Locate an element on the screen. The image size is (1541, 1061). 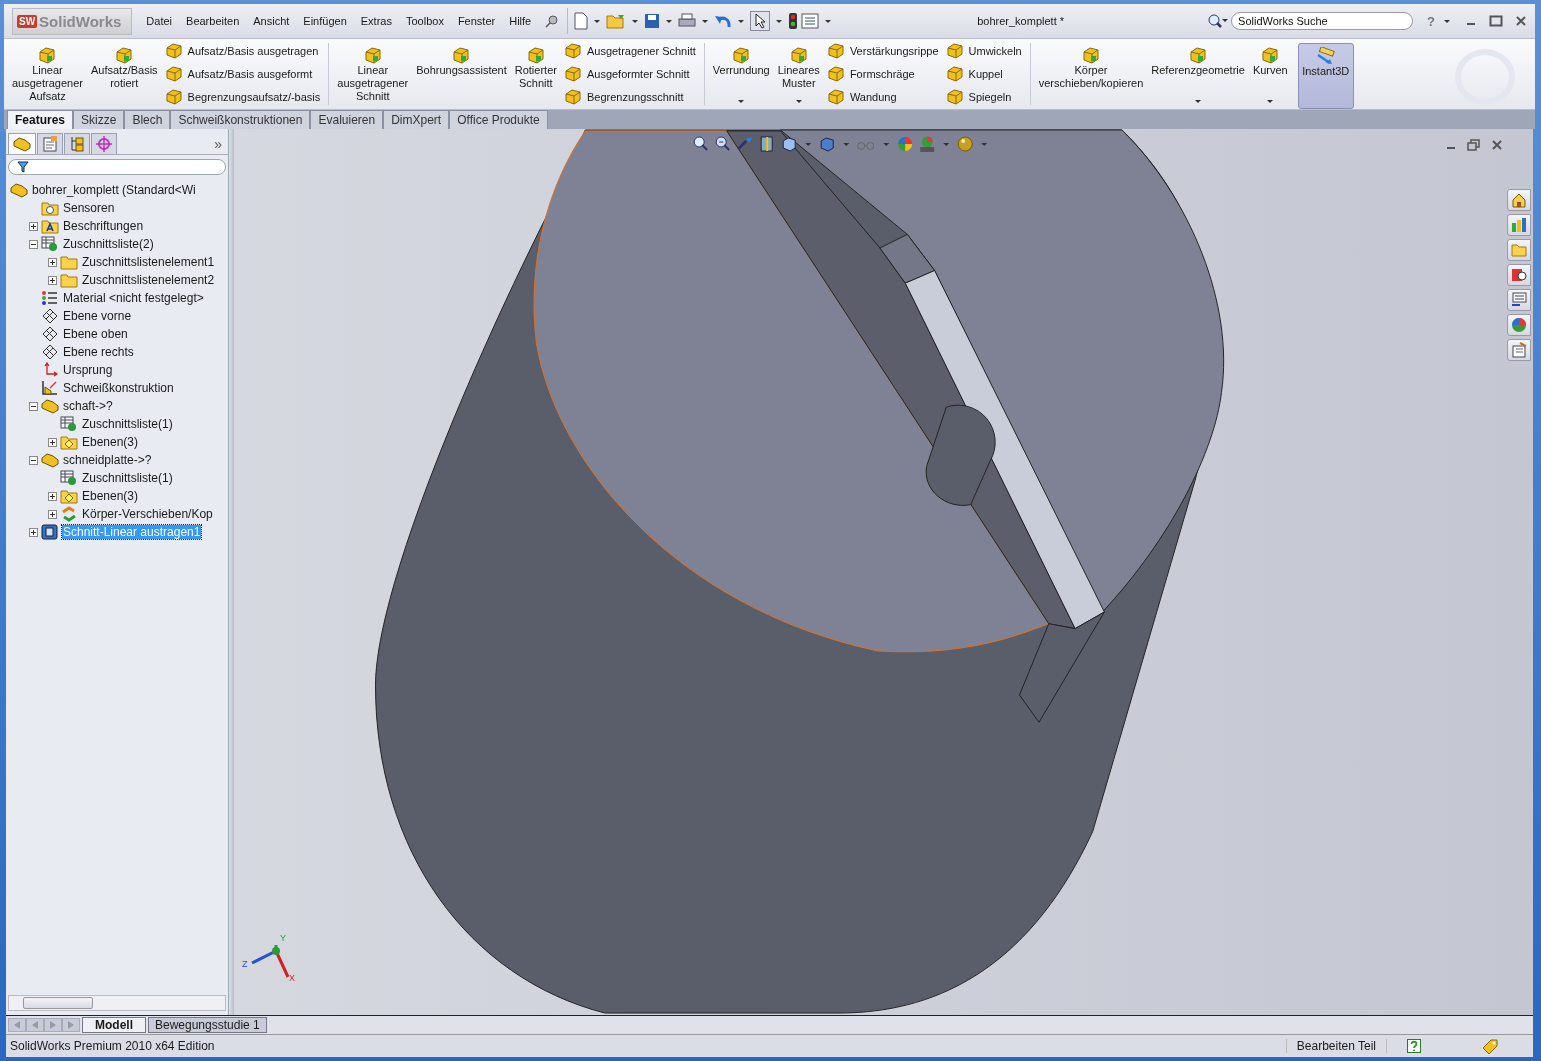
tree-item: Zuschnittslistenelement1 is located at coordinates (148, 262).